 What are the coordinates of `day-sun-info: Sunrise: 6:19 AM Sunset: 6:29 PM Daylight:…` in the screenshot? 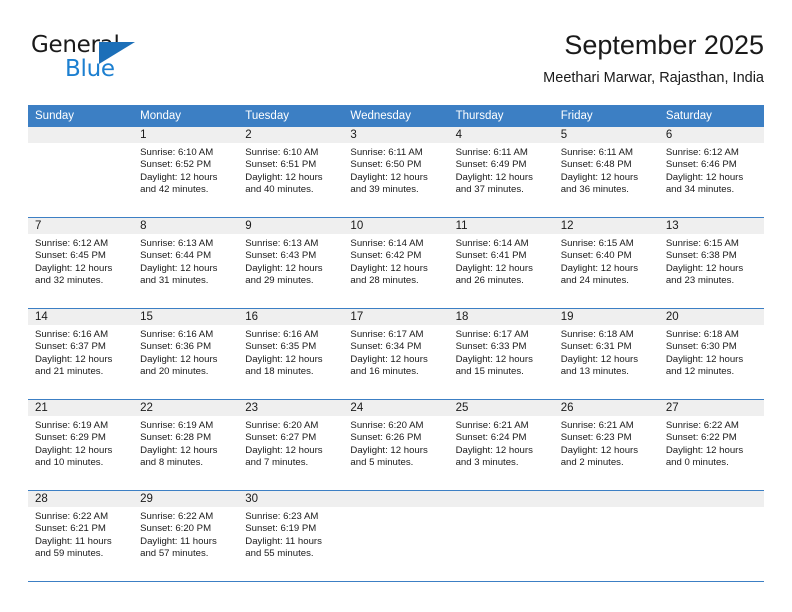 It's located at (80, 442).